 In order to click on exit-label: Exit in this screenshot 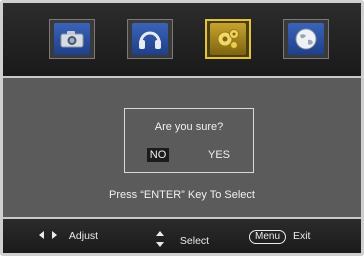, I will do `click(301, 236)`.